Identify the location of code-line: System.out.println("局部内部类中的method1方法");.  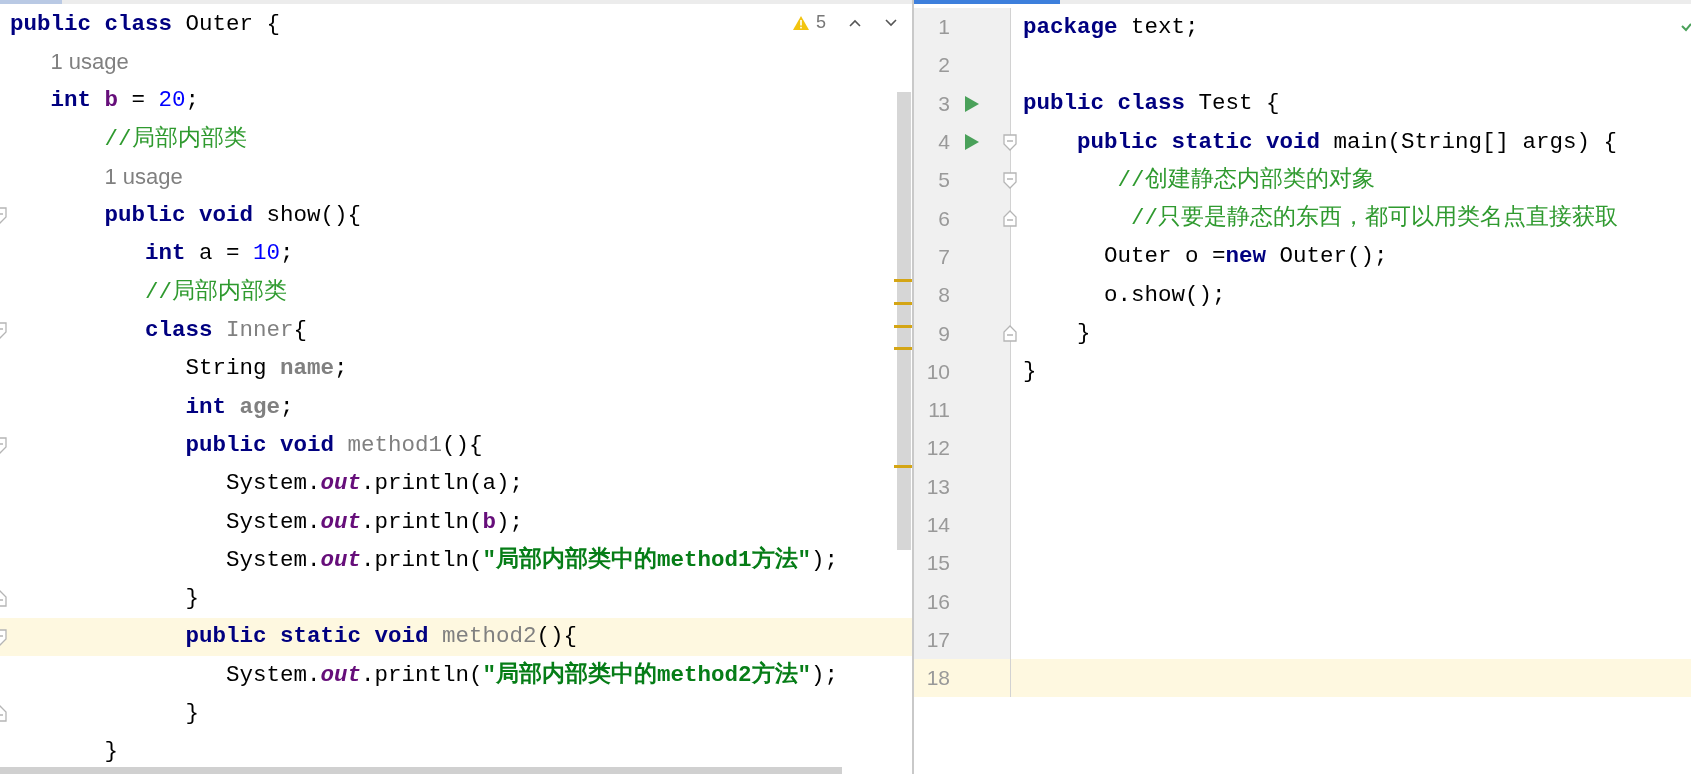
(532, 560).